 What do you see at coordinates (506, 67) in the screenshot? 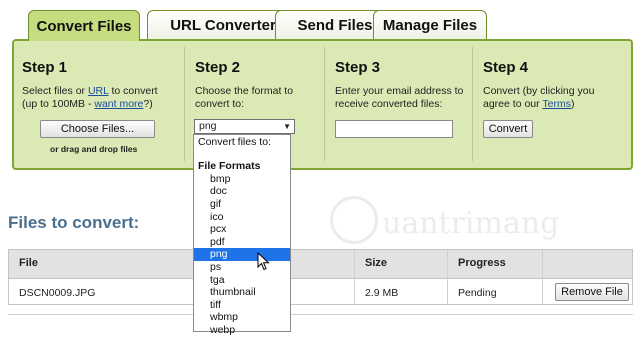
I see `step-4-title: Step 4` at bounding box center [506, 67].